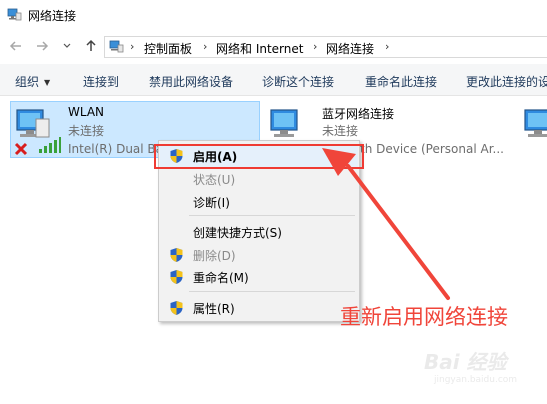 Image resolution: width=547 pixels, height=404 pixels. I want to click on chevron-down-icon, so click(67, 45).